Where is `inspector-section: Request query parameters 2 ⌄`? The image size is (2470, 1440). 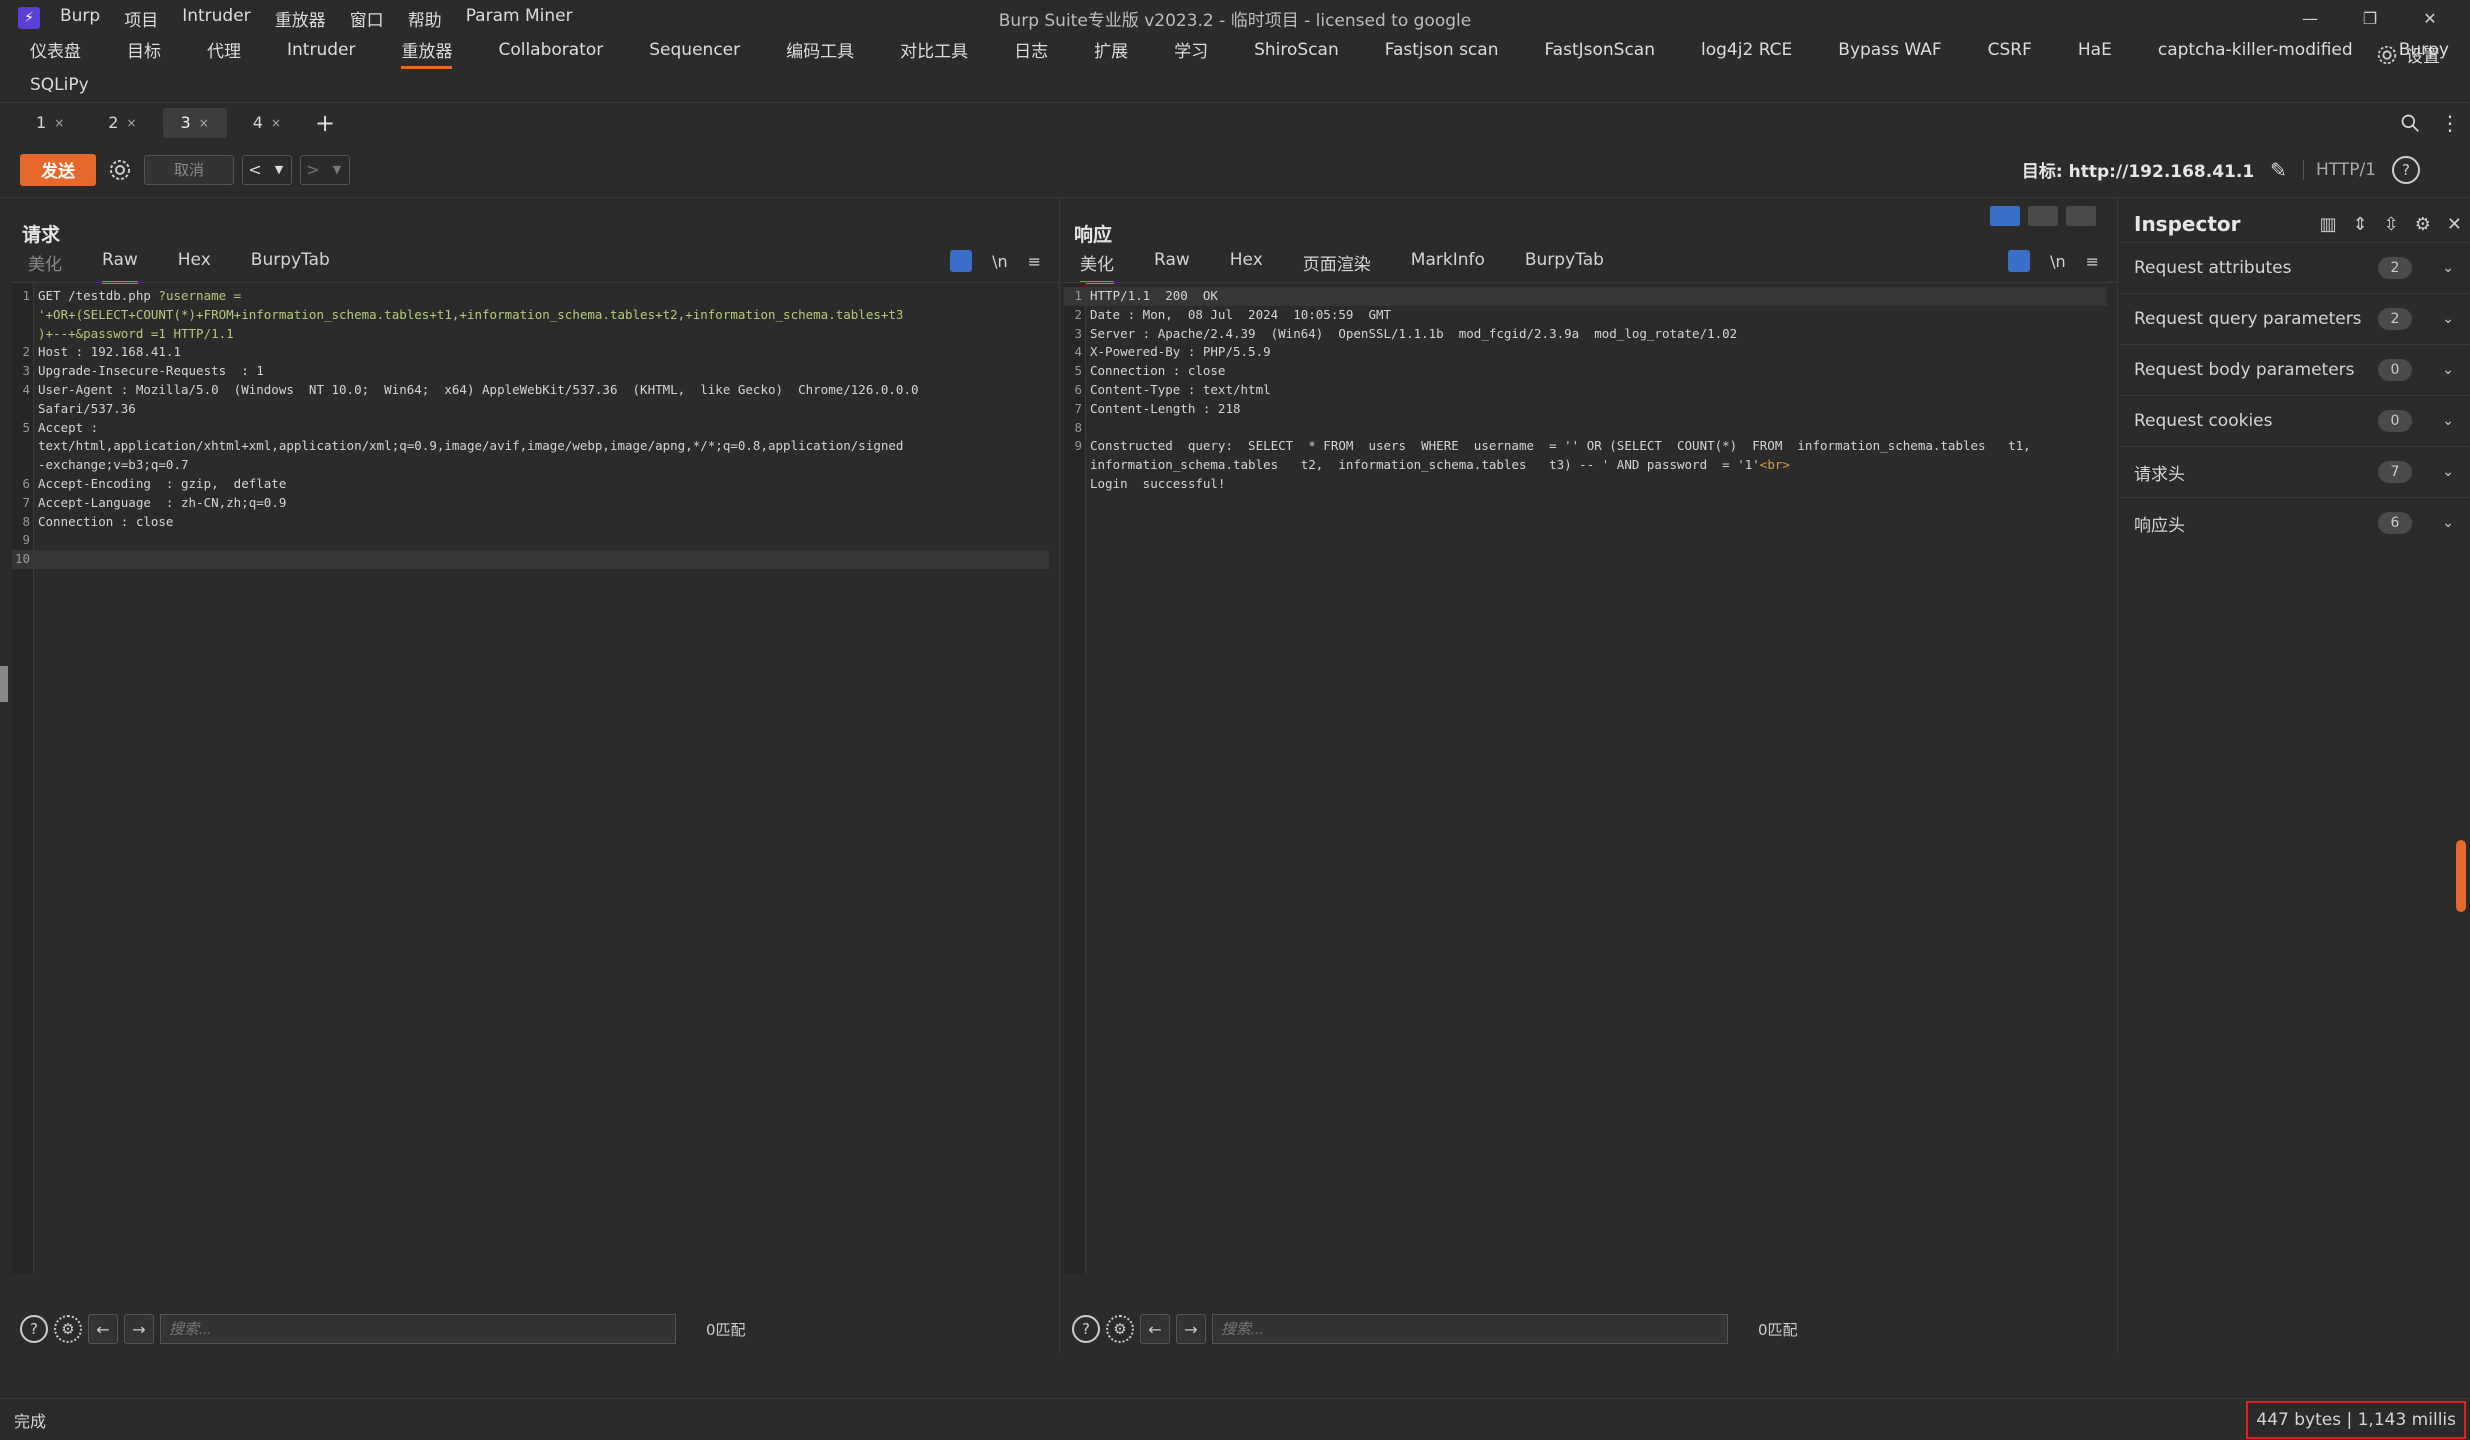 inspector-section: Request query parameters 2 ⌄ is located at coordinates (2295, 318).